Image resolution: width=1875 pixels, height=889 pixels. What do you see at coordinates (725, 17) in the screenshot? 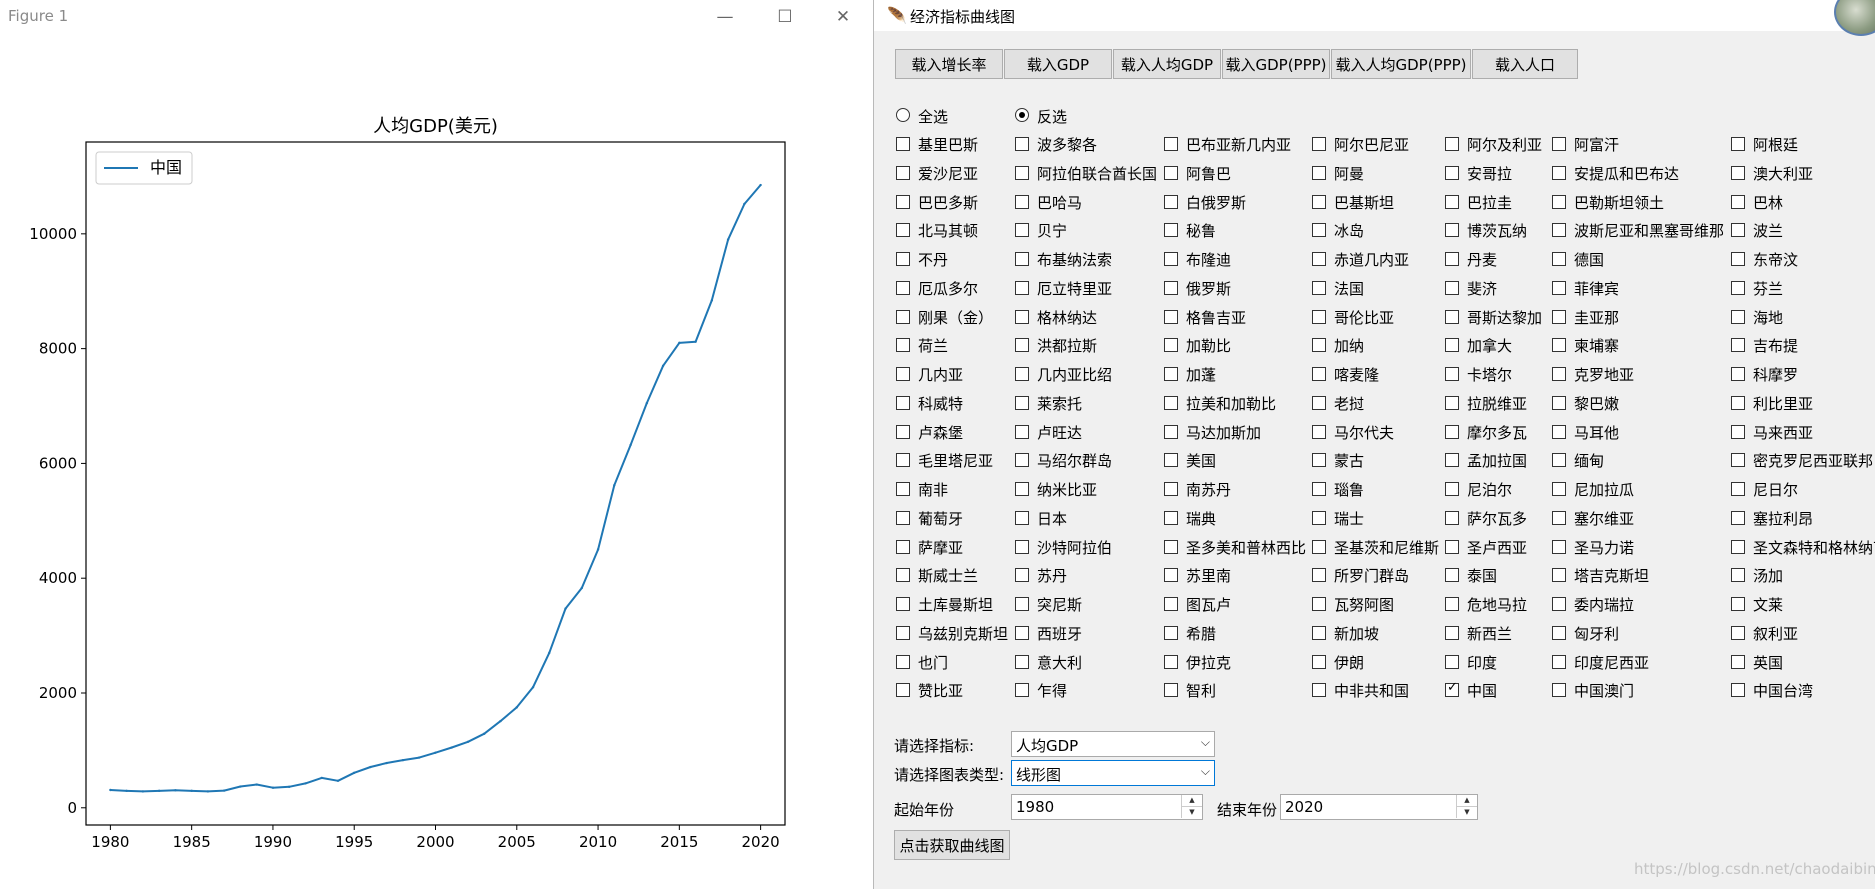
I see `minimize-button: —` at bounding box center [725, 17].